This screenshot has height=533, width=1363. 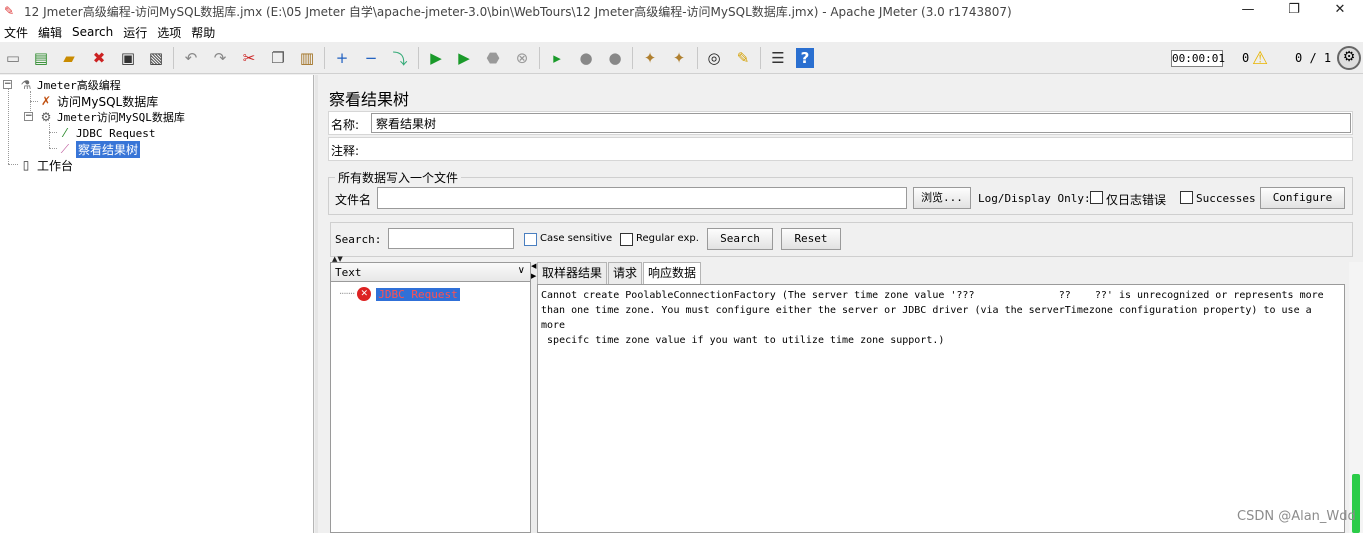 I want to click on tab-response-data: 响应数据, so click(x=672, y=273).